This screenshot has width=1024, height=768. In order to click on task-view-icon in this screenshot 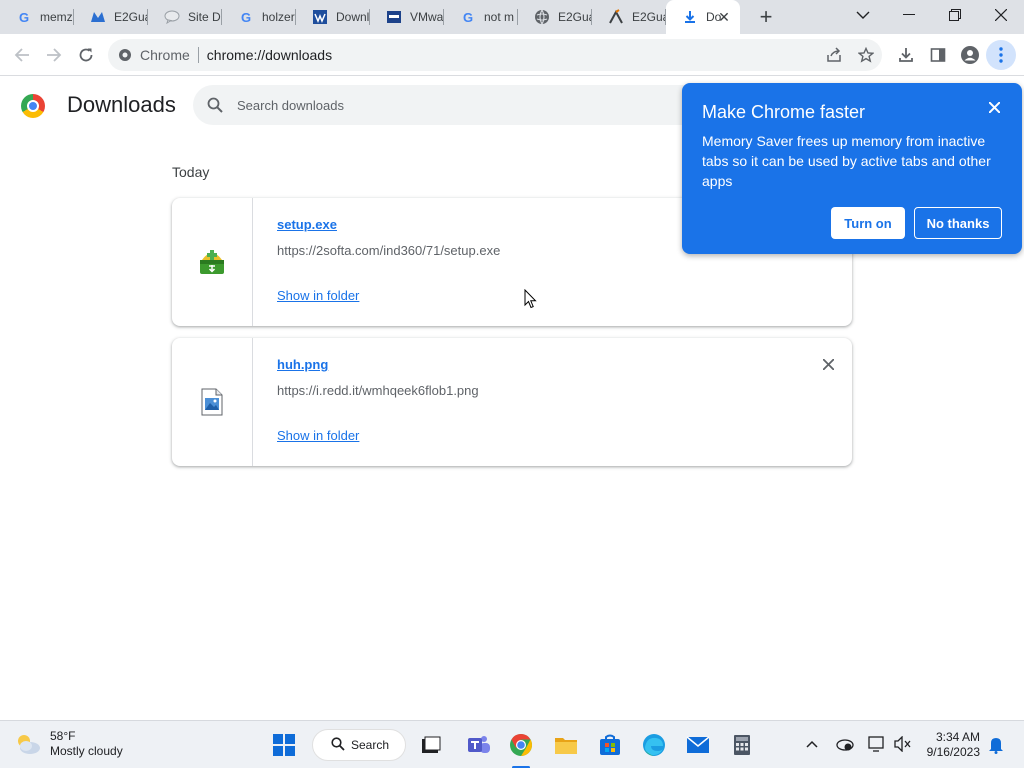, I will do `click(431, 744)`.